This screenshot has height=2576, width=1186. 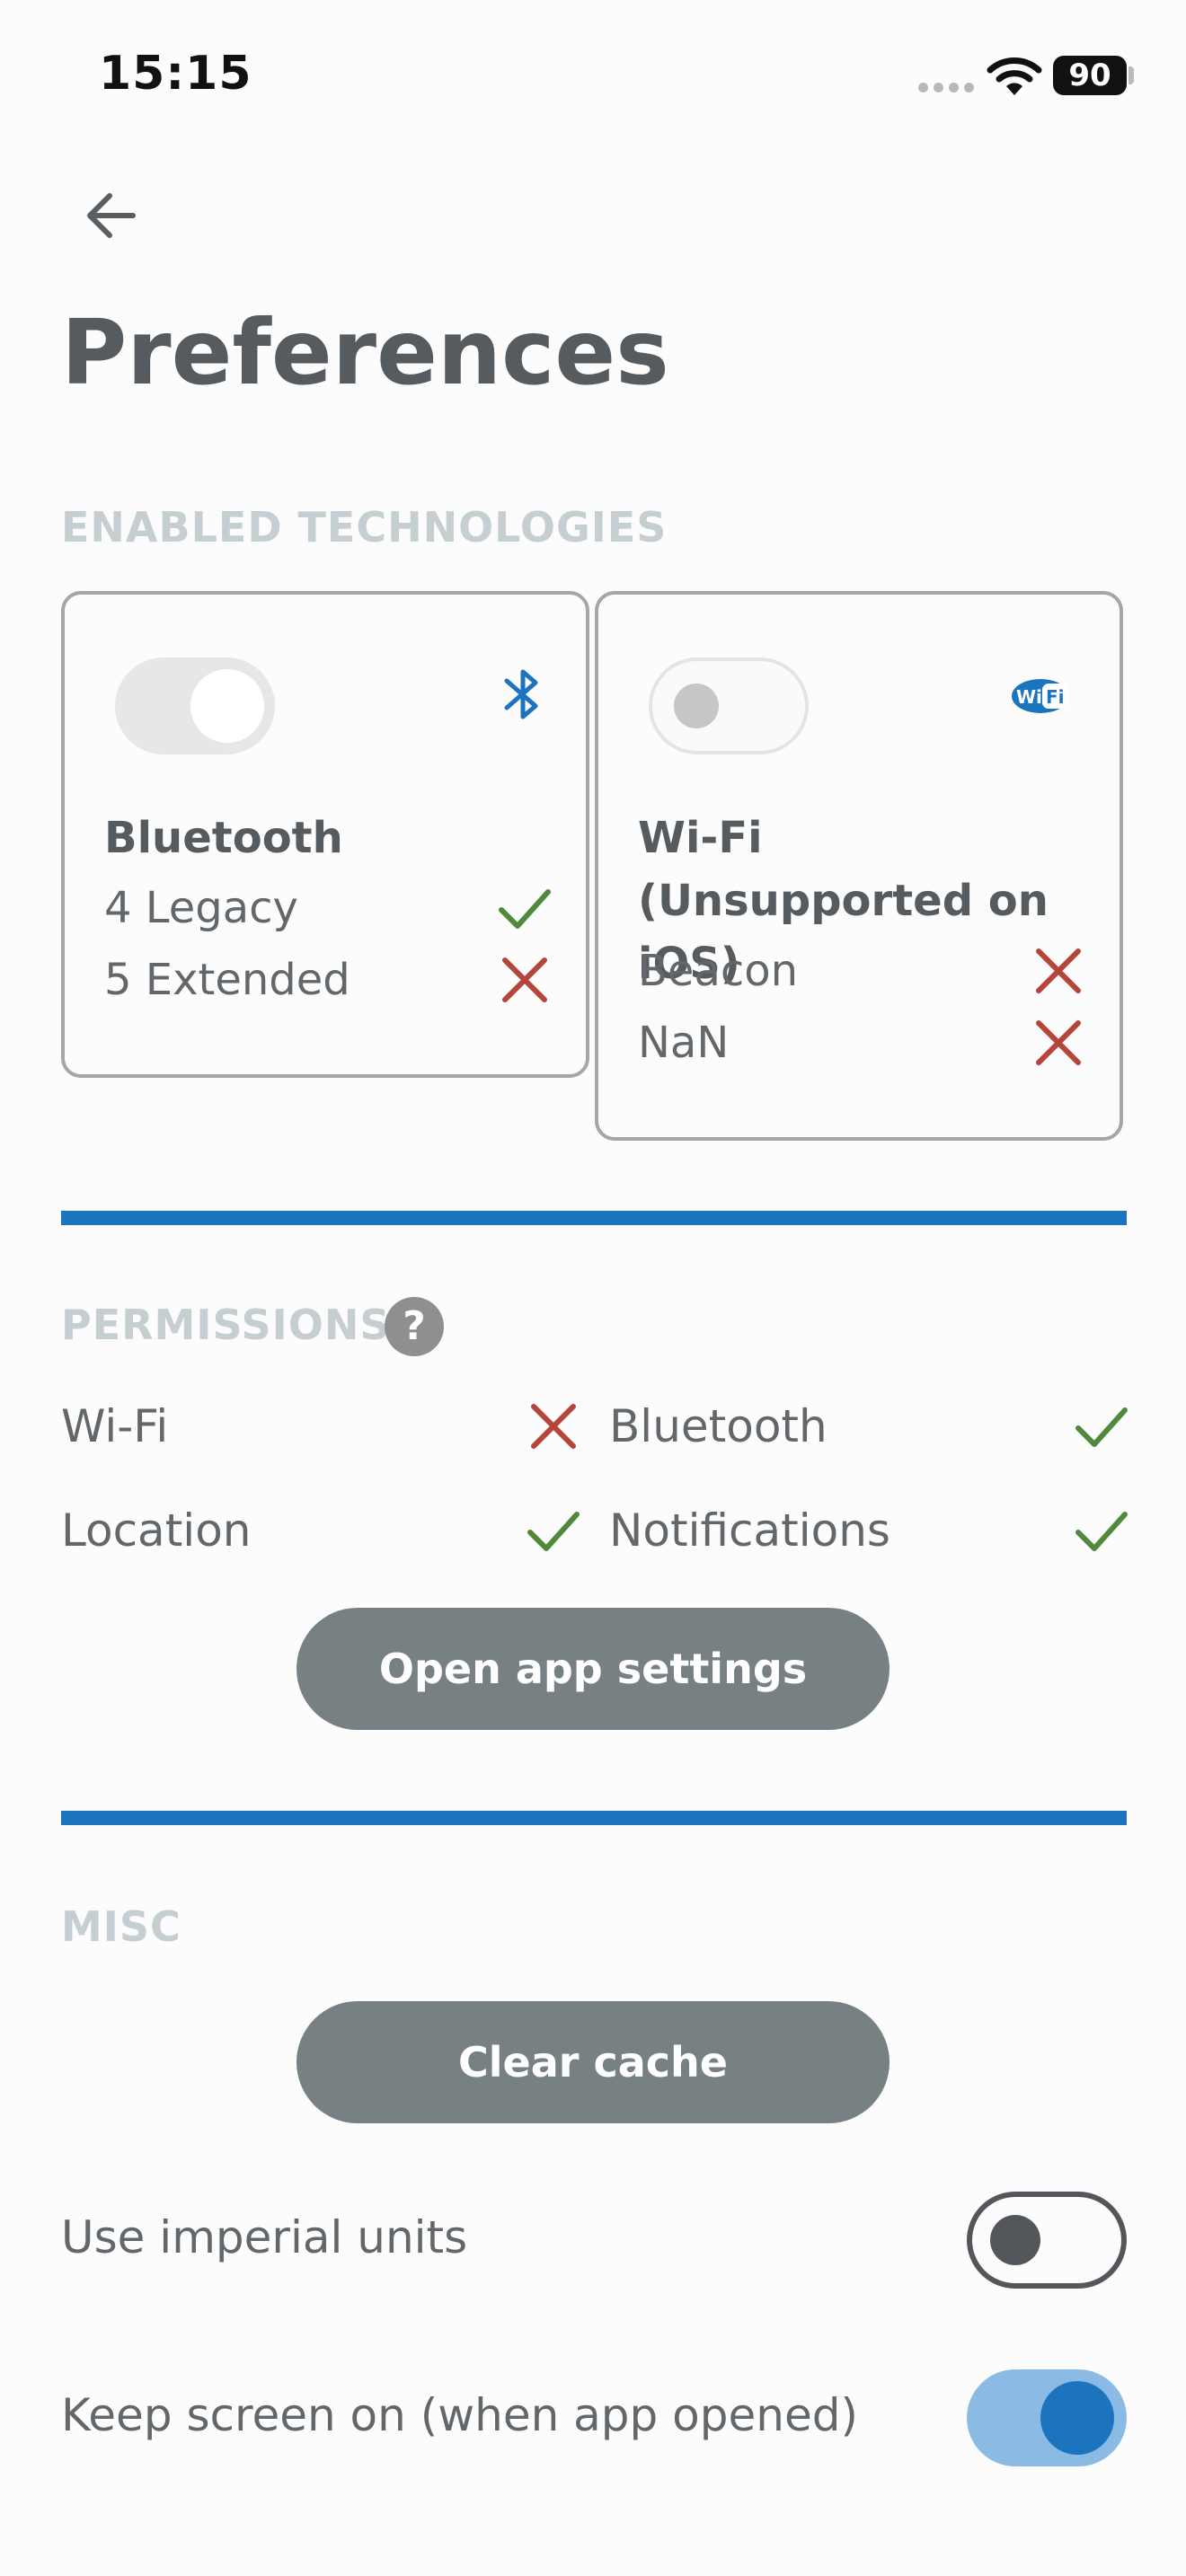 I want to click on setting-keep-screen-on: Keep screen on (when app opened), so click(x=594, y=2418).